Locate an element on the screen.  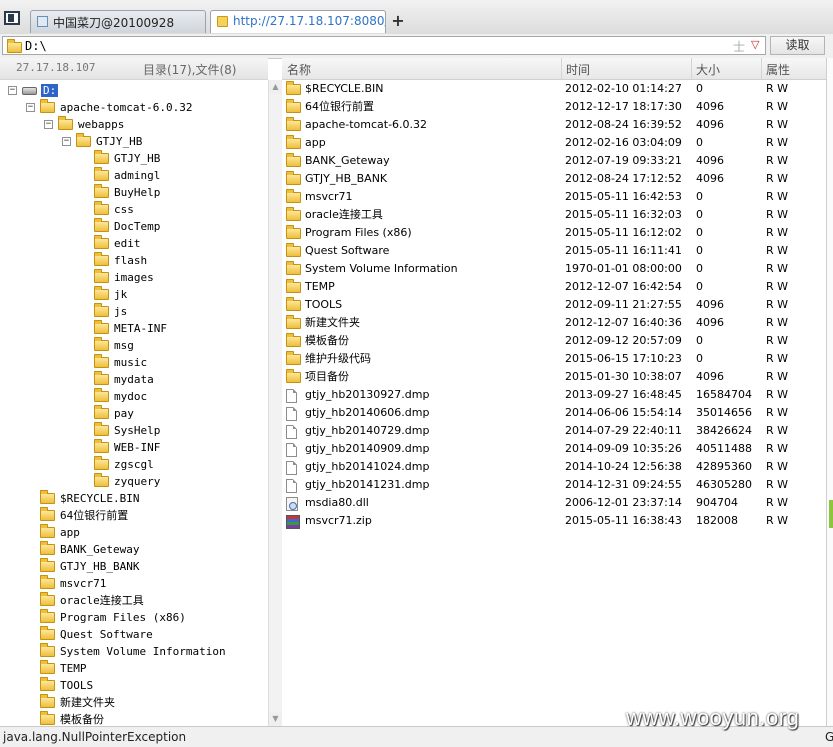
column-size: 大小 is located at coordinates (708, 69).